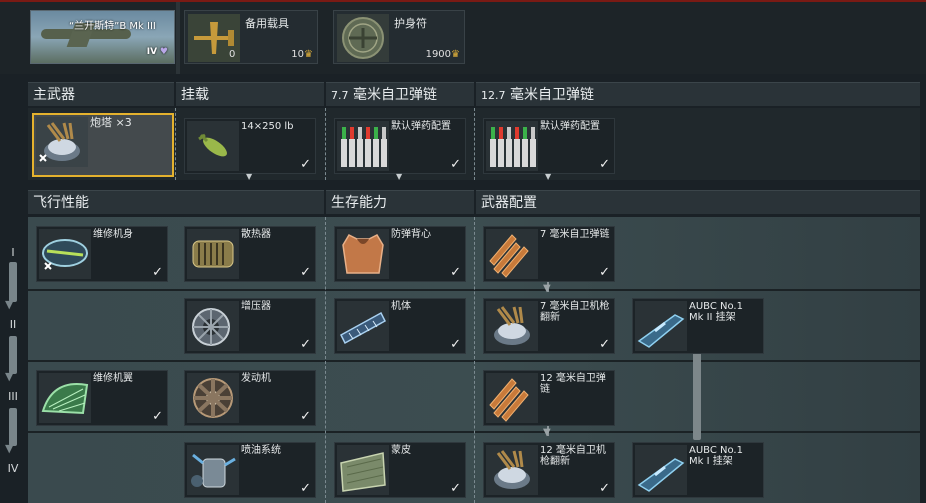 The height and width of the screenshot is (503, 926). What do you see at coordinates (13, 252) in the screenshot?
I see `tier-1-label: I` at bounding box center [13, 252].